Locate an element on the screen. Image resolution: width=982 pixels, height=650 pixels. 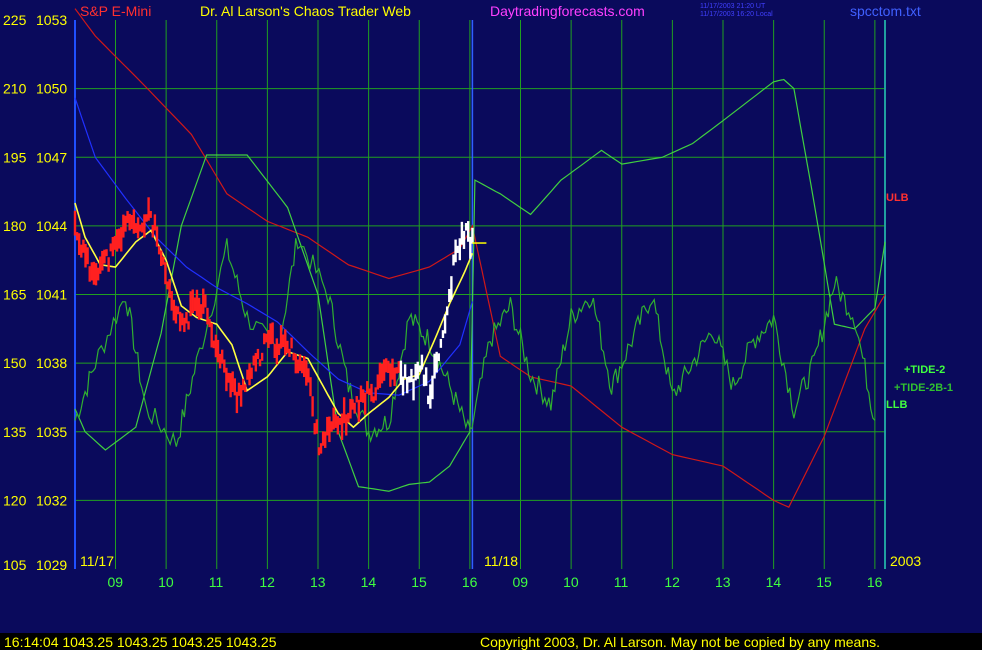
label-tide-2: +TIDE-2 is located at coordinates (924, 370).